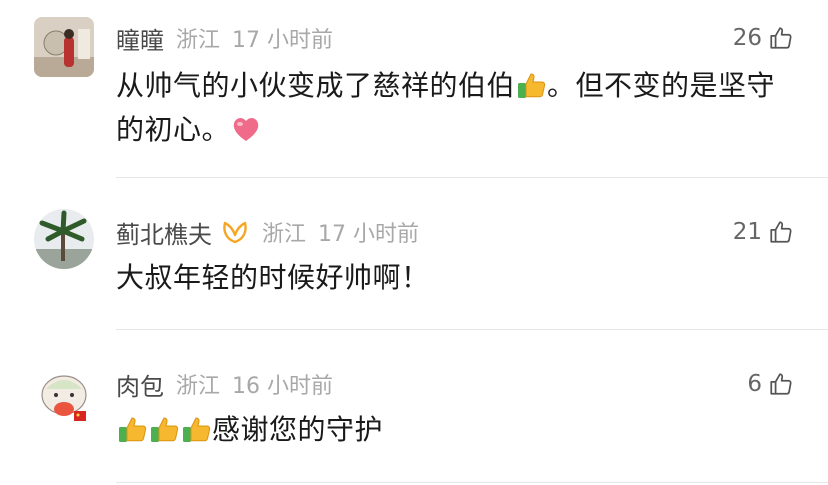 This screenshot has height=485, width=828. What do you see at coordinates (747, 232) in the screenshot?
I see `like-count: 21` at bounding box center [747, 232].